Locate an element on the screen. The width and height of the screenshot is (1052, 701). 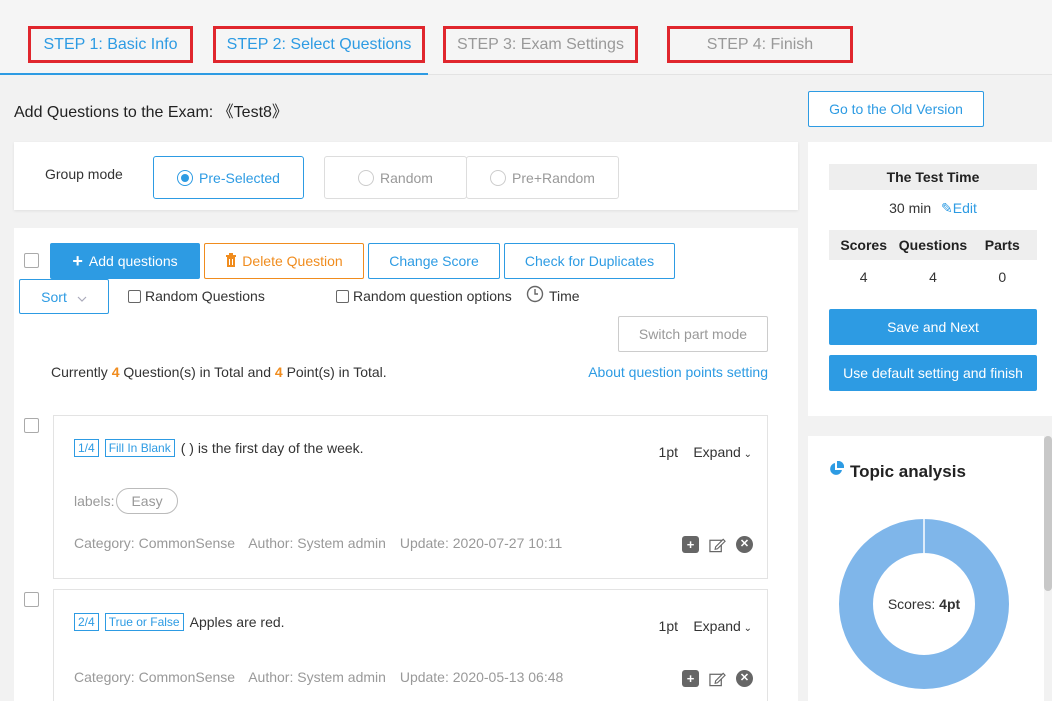
stats-values: 4 4 0 is located at coordinates (933, 277).